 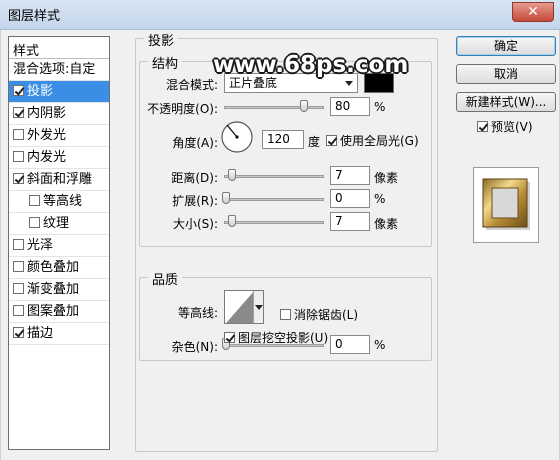 I want to click on style-item-label: 颜色叠加, so click(x=53, y=267).